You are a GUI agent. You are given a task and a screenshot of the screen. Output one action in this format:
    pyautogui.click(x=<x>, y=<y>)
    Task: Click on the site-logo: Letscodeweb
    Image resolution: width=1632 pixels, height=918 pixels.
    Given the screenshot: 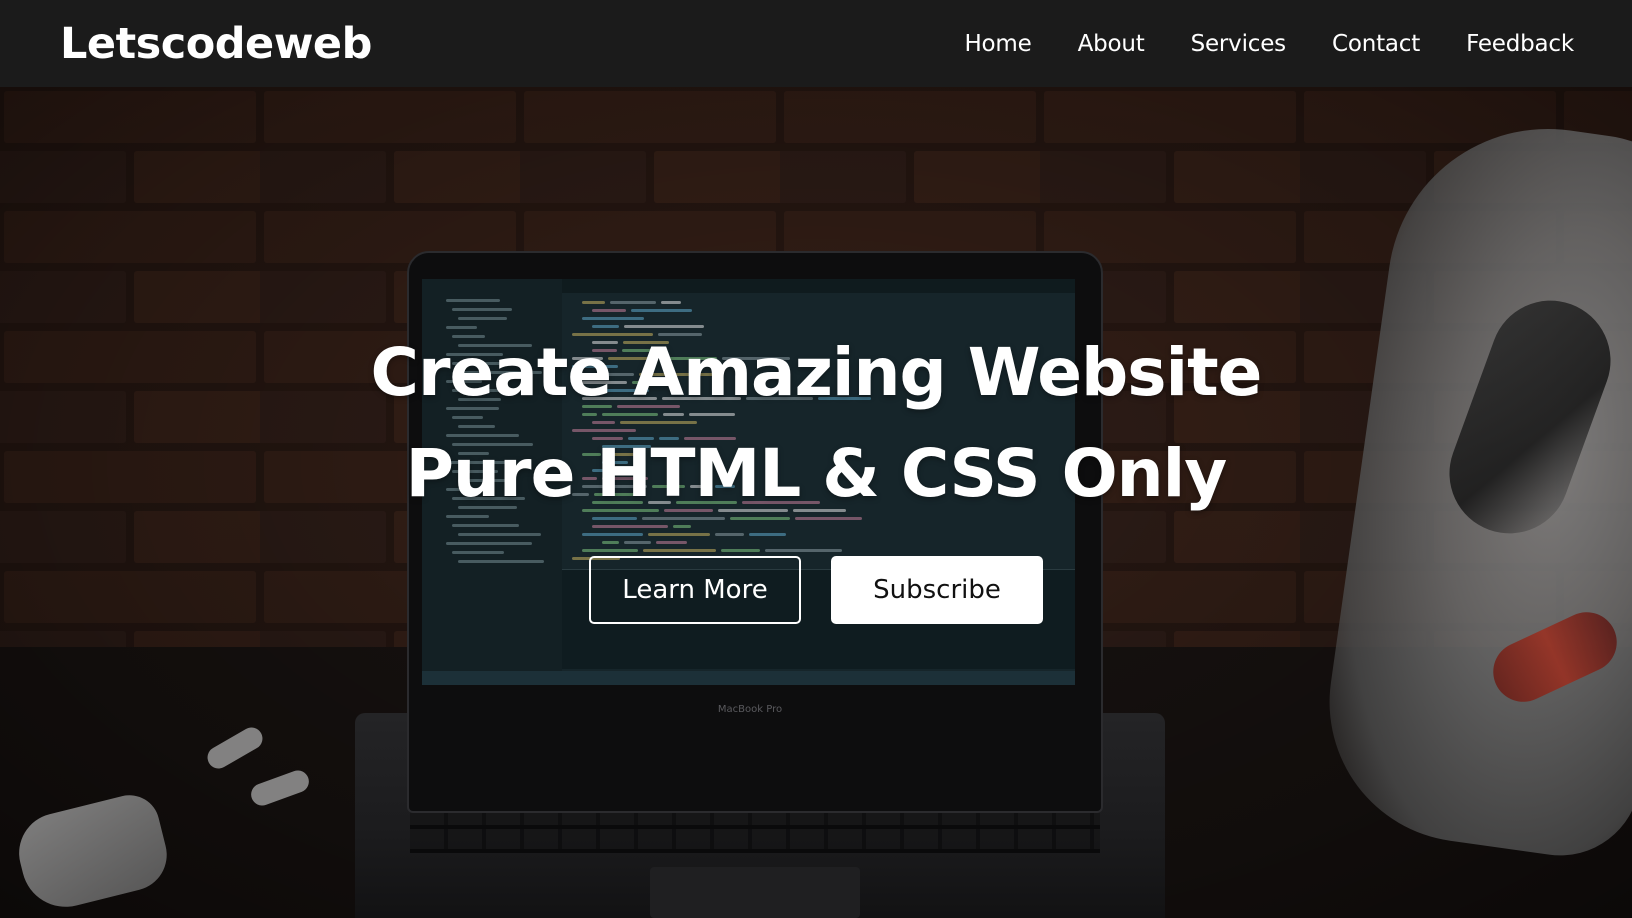 What is the action you would take?
    pyautogui.click(x=216, y=44)
    